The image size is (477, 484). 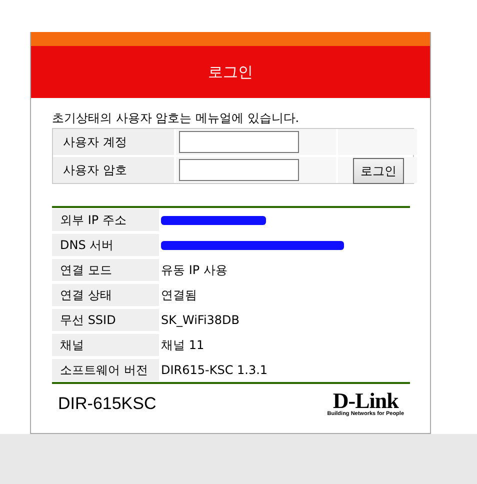 I want to click on logo-wordmark: D-Link, so click(x=365, y=401).